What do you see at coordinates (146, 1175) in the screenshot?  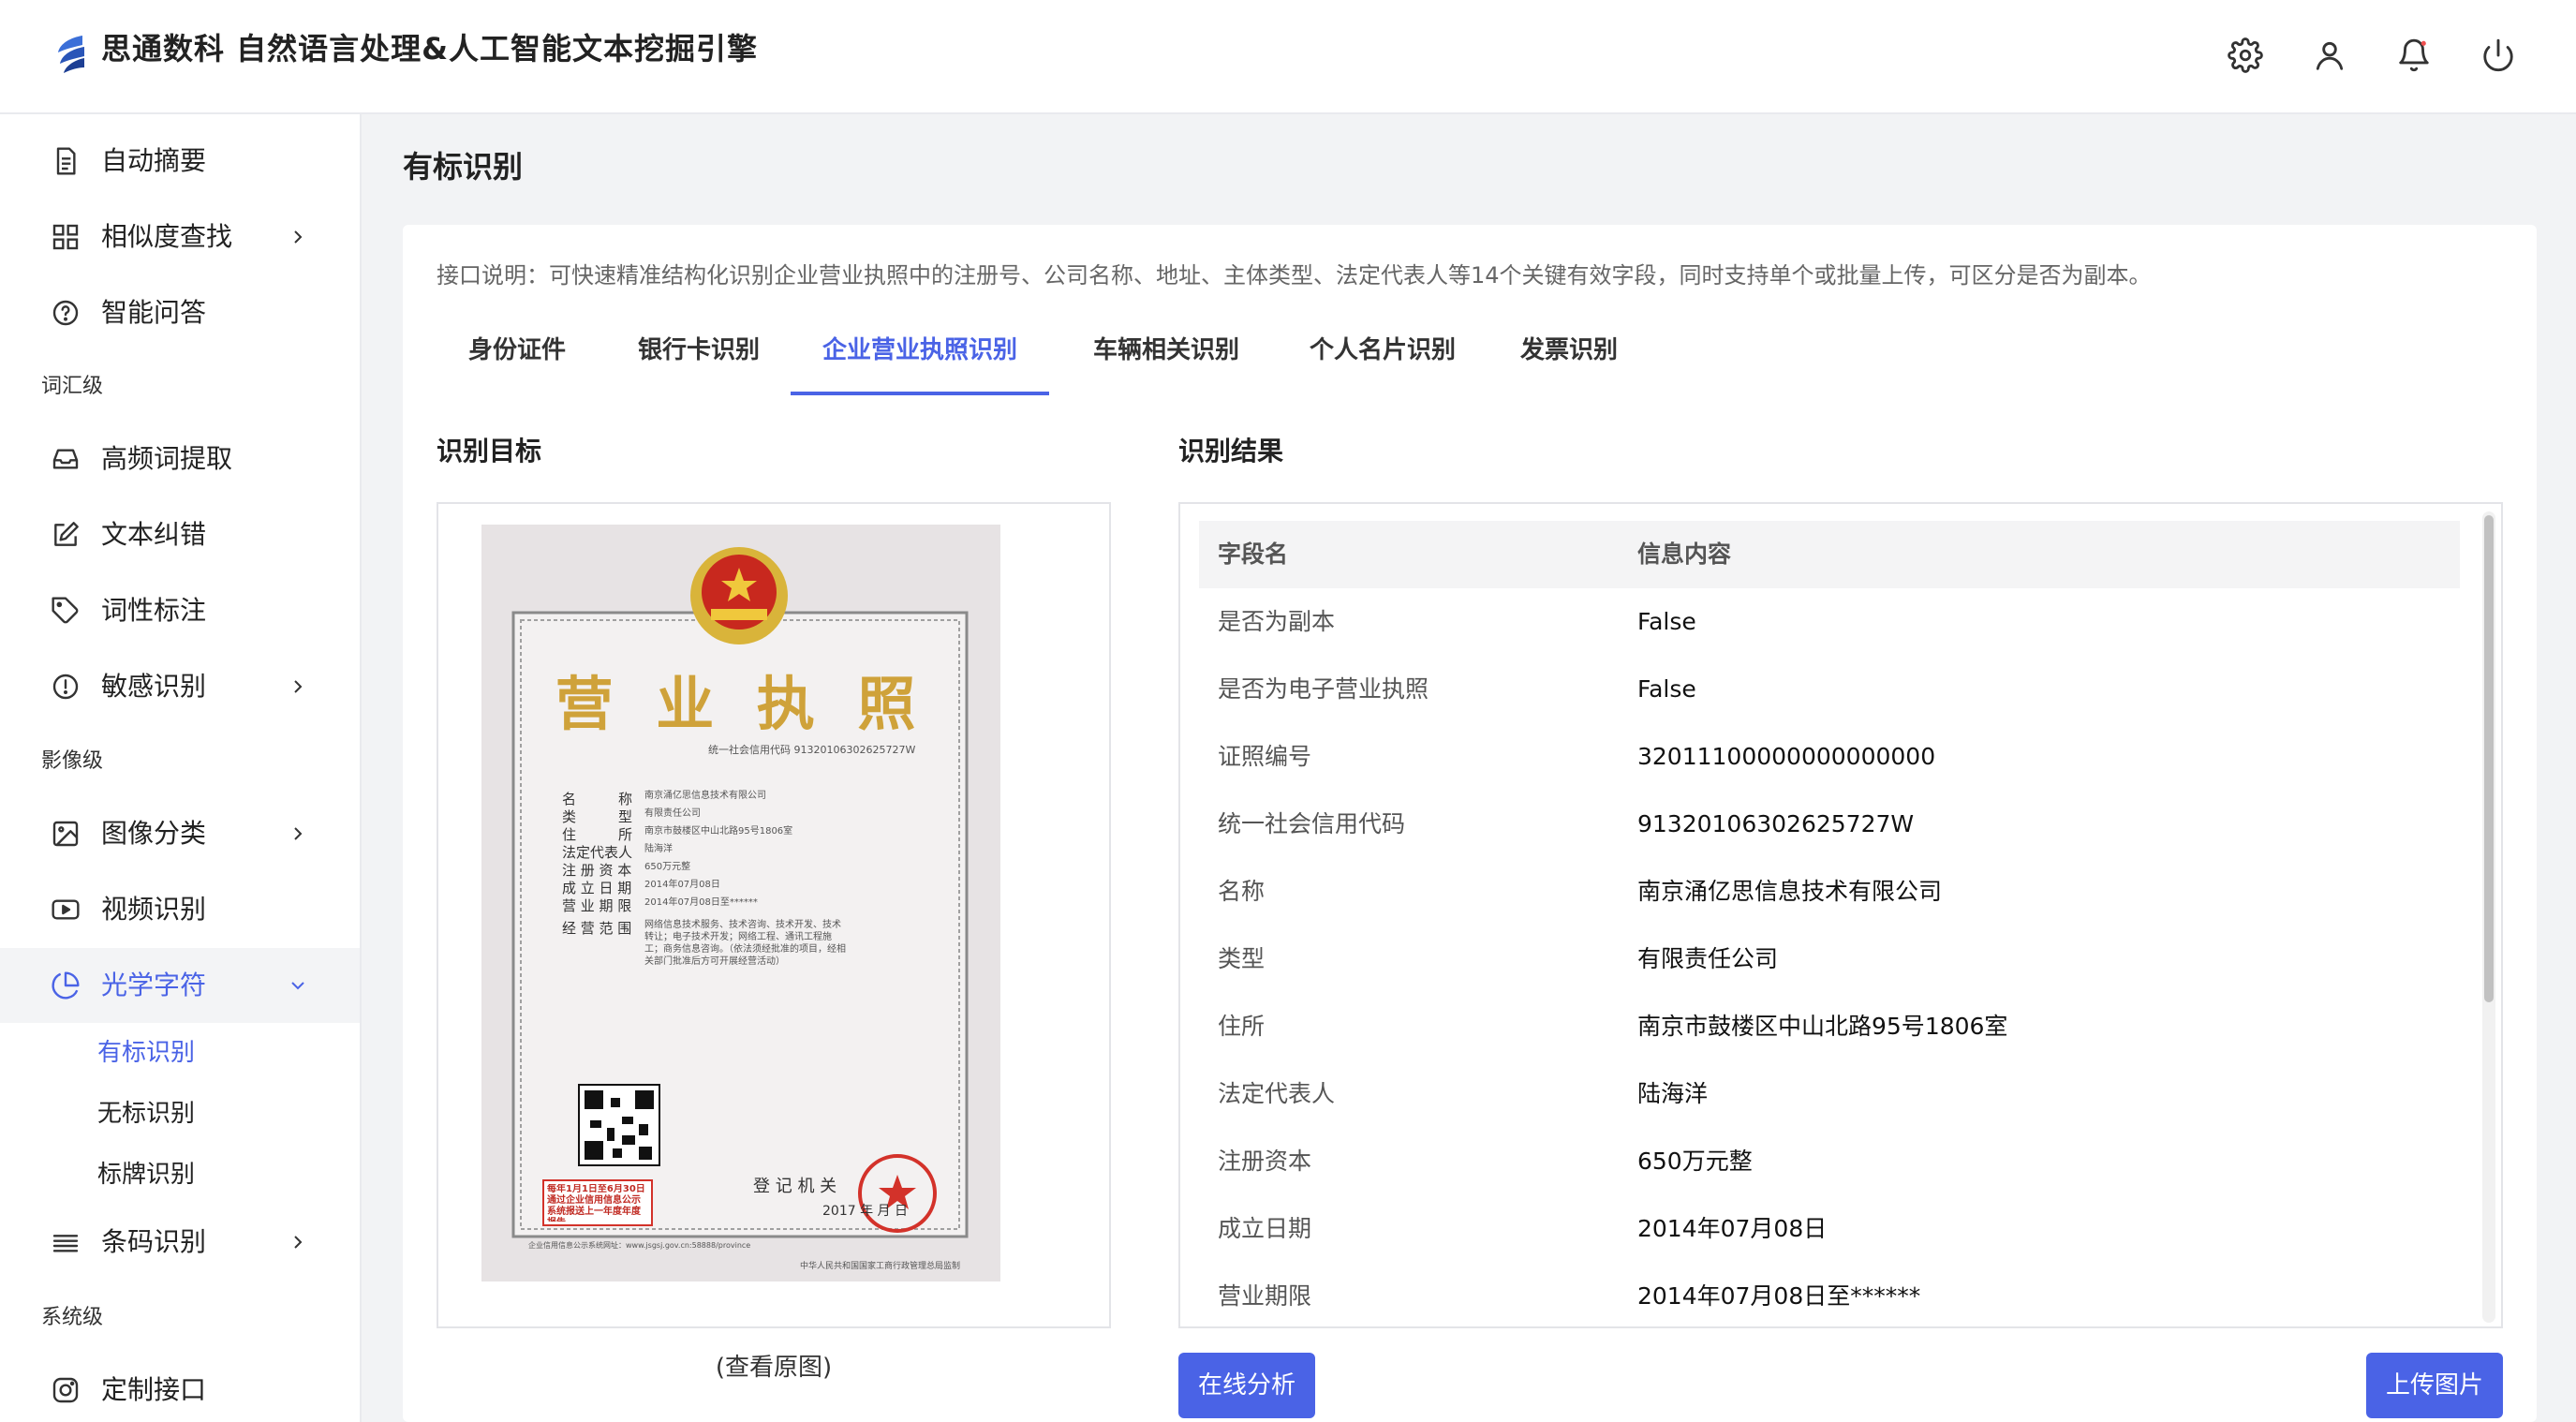 I see `sub-item-sign-recognition: 标牌识别` at bounding box center [146, 1175].